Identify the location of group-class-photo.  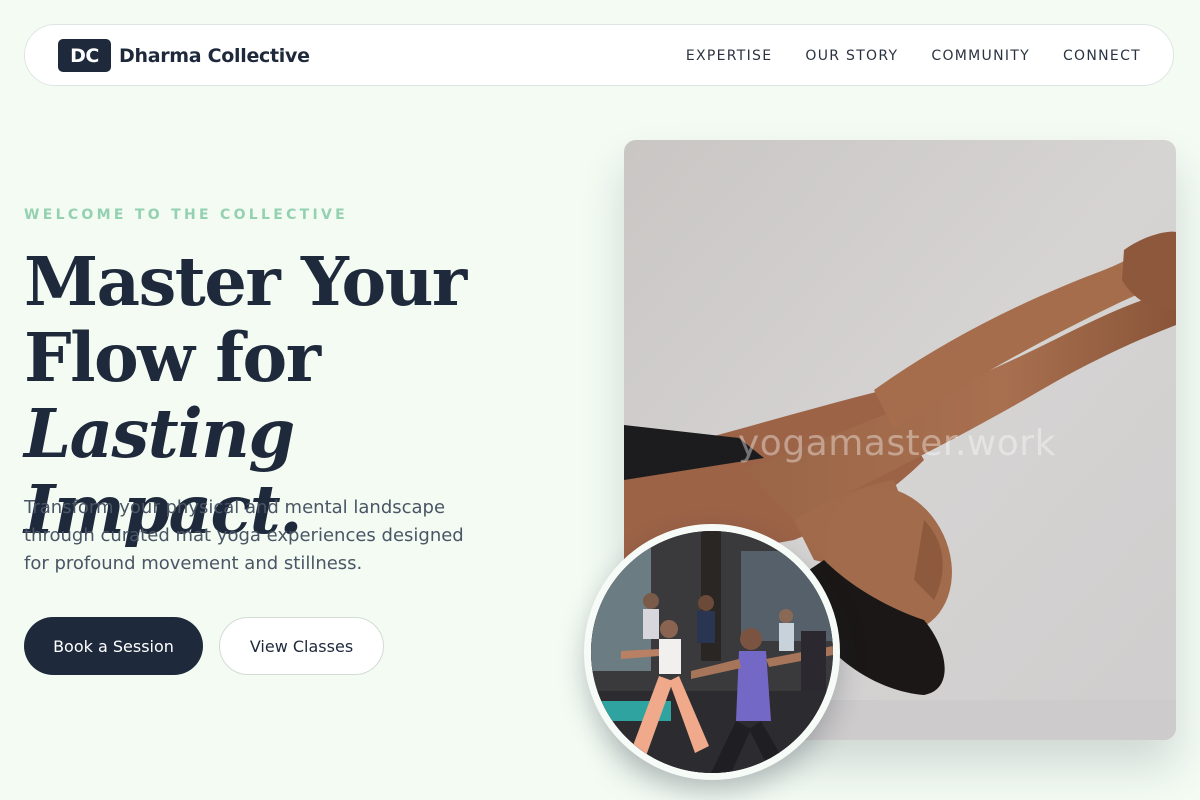
(712, 652).